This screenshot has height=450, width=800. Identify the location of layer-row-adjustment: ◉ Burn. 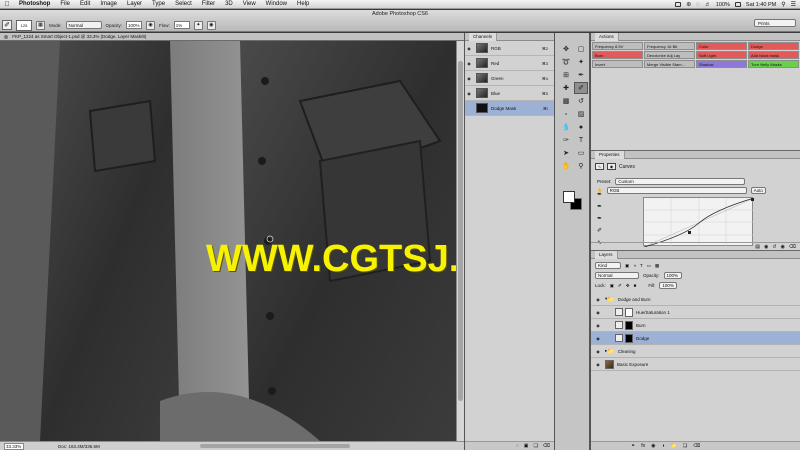
(695, 325).